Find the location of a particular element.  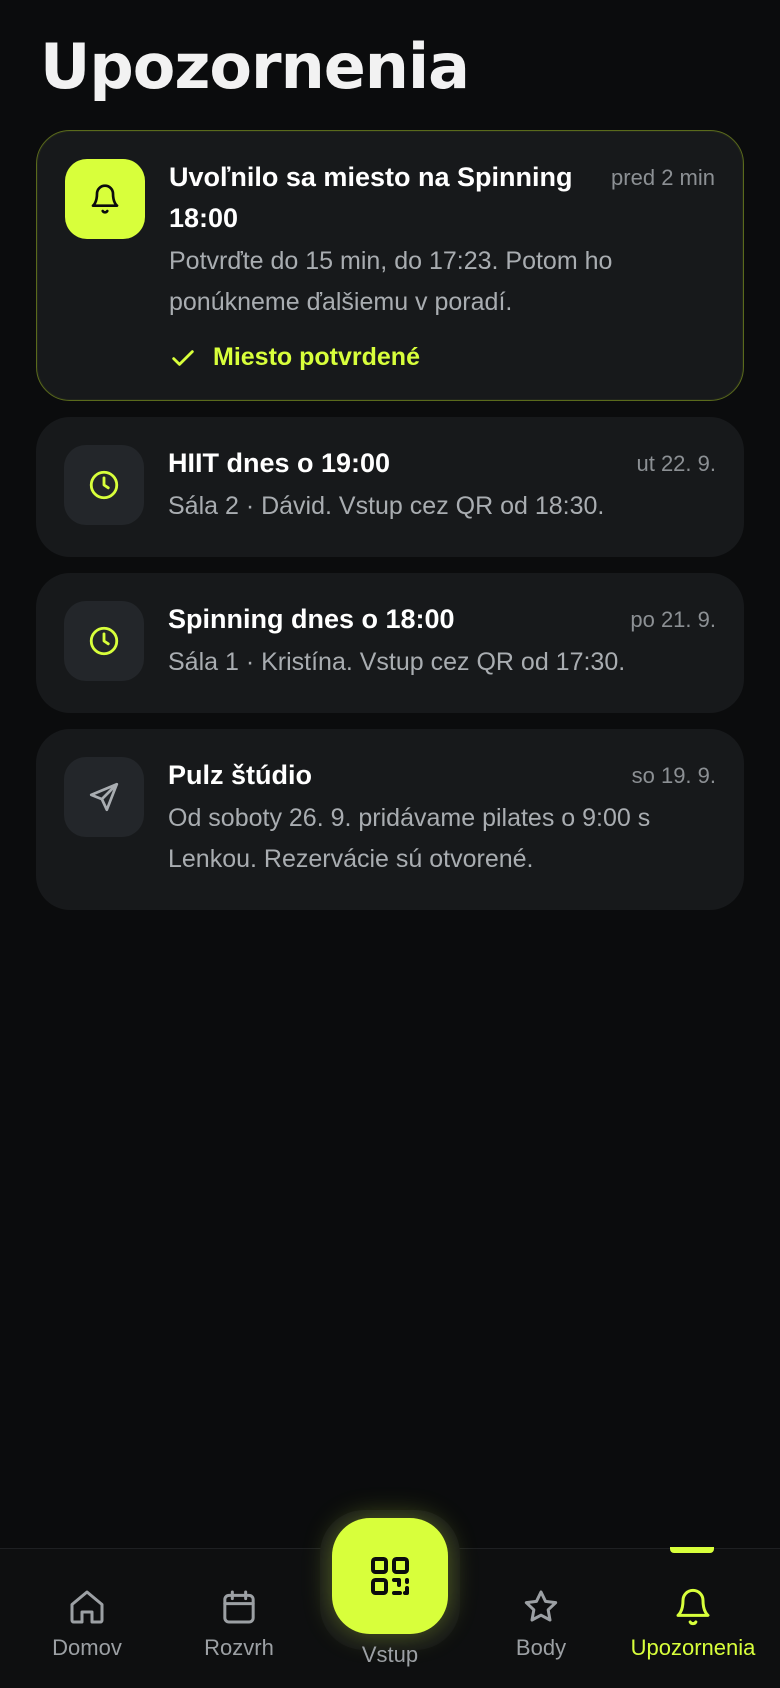

nav-item-points: Body is located at coordinates (541, 1624).